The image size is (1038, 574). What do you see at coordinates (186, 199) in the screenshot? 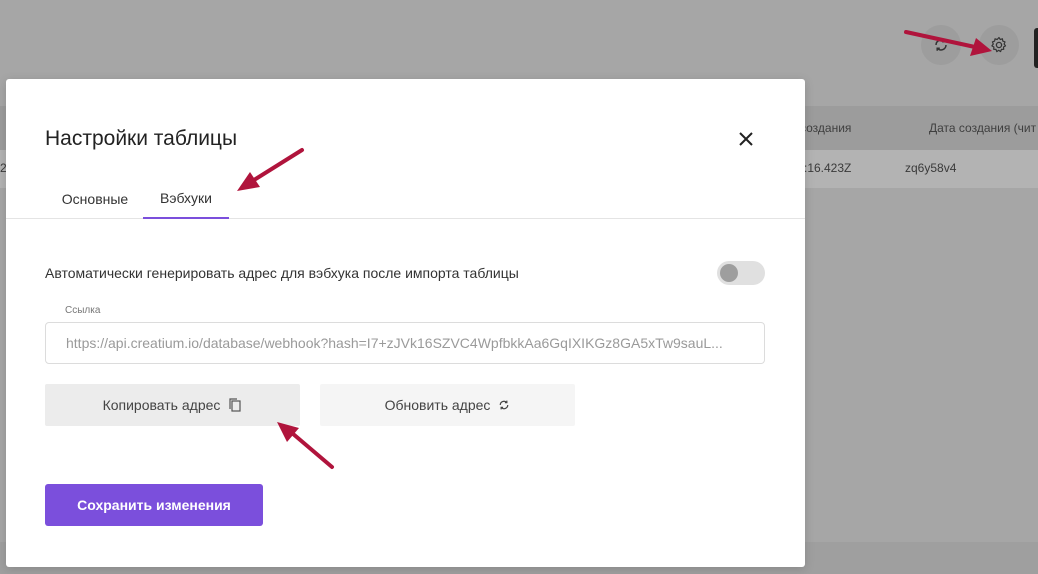
I see `tab-webhooks: Вэбхуки` at bounding box center [186, 199].